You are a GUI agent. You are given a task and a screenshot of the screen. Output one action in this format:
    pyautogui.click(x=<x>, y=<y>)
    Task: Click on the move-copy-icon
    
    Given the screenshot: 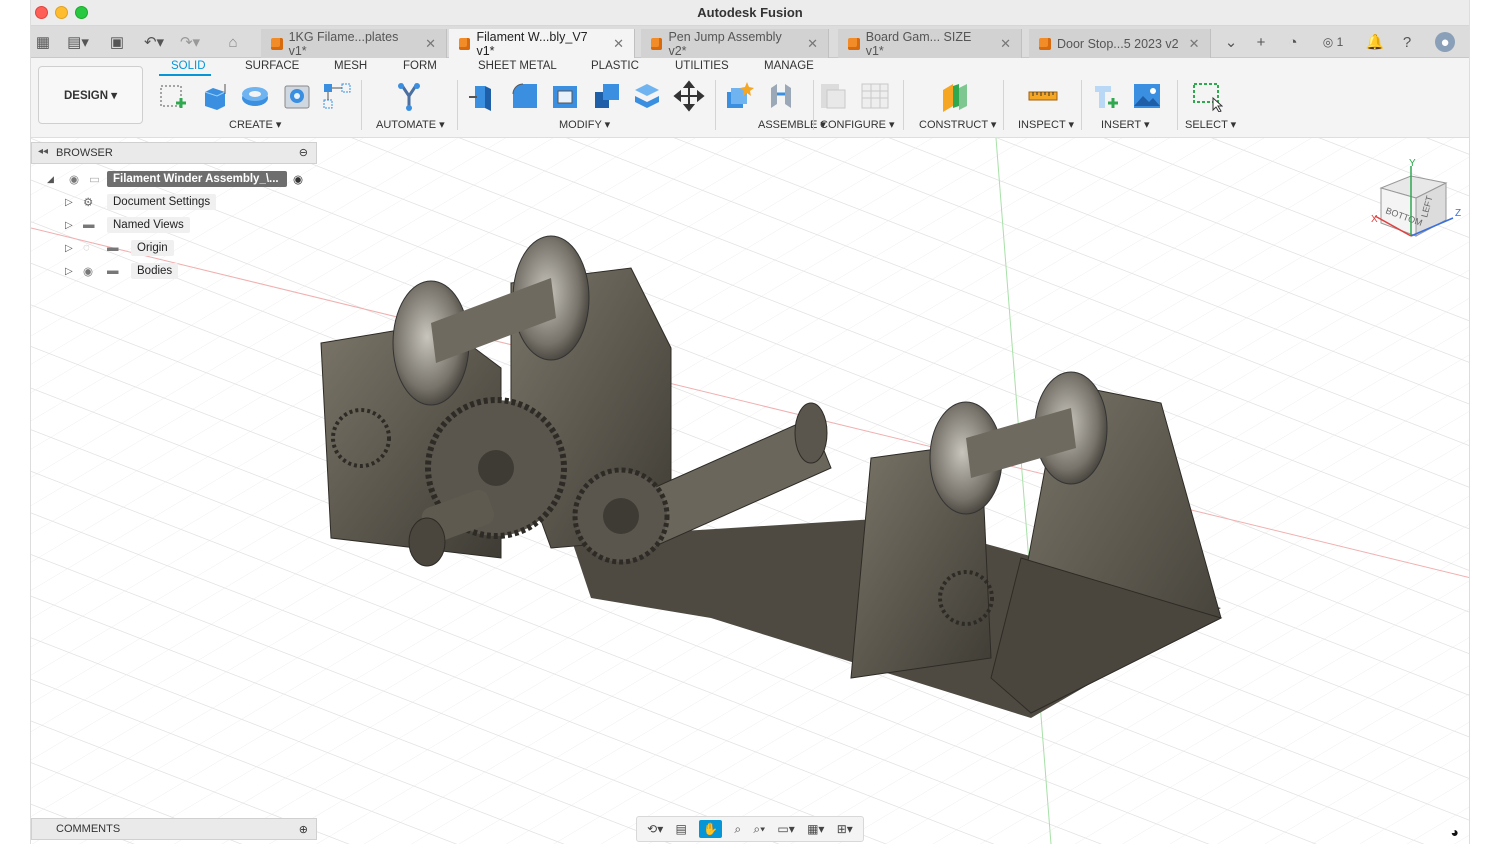 What is the action you would take?
    pyautogui.click(x=689, y=96)
    